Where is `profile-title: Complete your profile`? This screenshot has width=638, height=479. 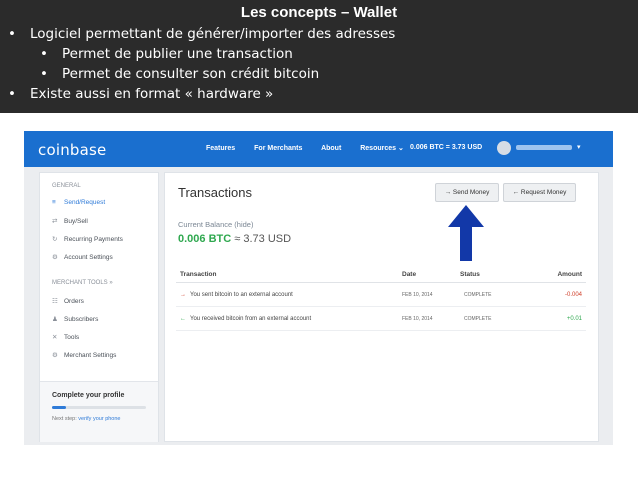 profile-title: Complete your profile is located at coordinates (88, 395).